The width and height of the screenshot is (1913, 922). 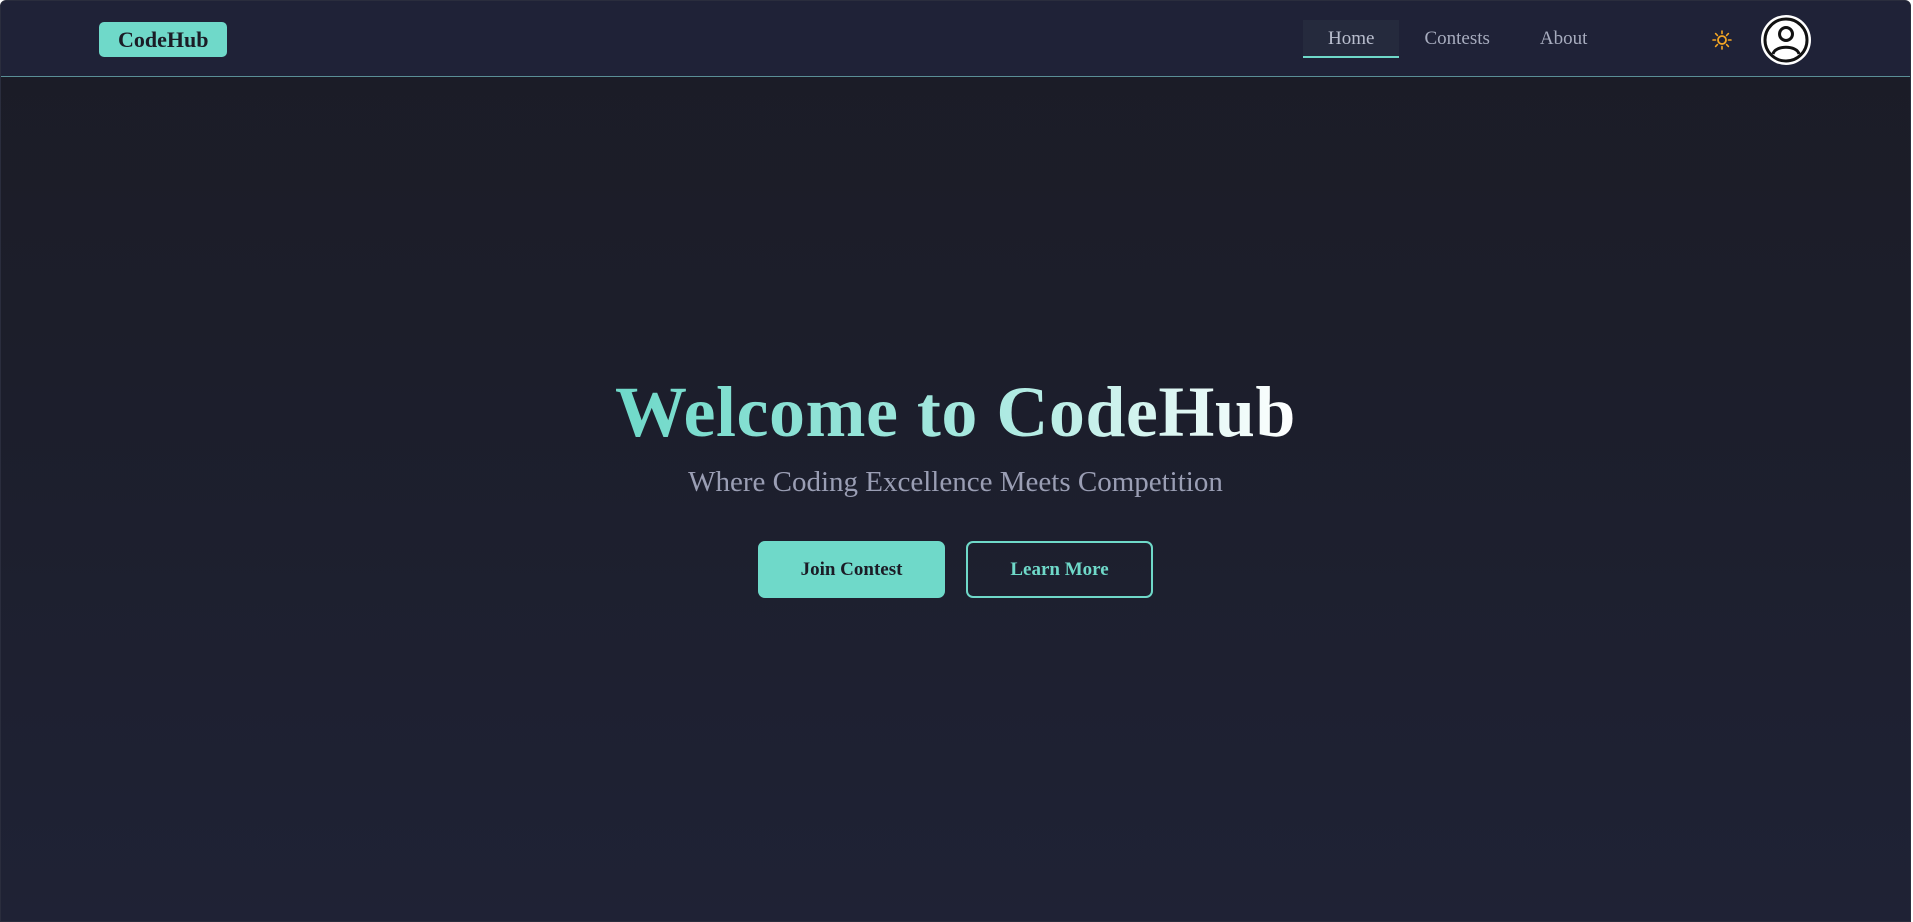 What do you see at coordinates (955, 39) in the screenshot?
I see `navbar: CodeHub Home Contests About` at bounding box center [955, 39].